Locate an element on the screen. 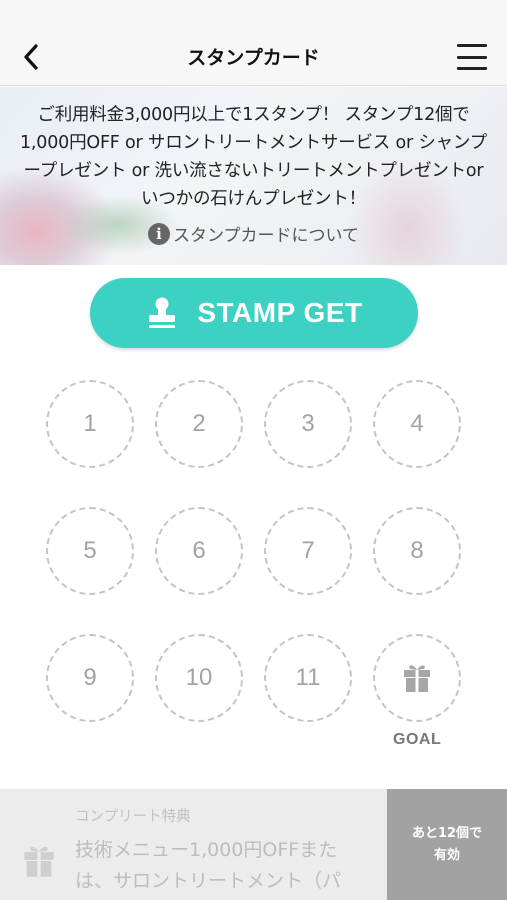 Image resolution: width=507 pixels, height=900 pixels. remaining-valid-text: 有効 is located at coordinates (446, 855).